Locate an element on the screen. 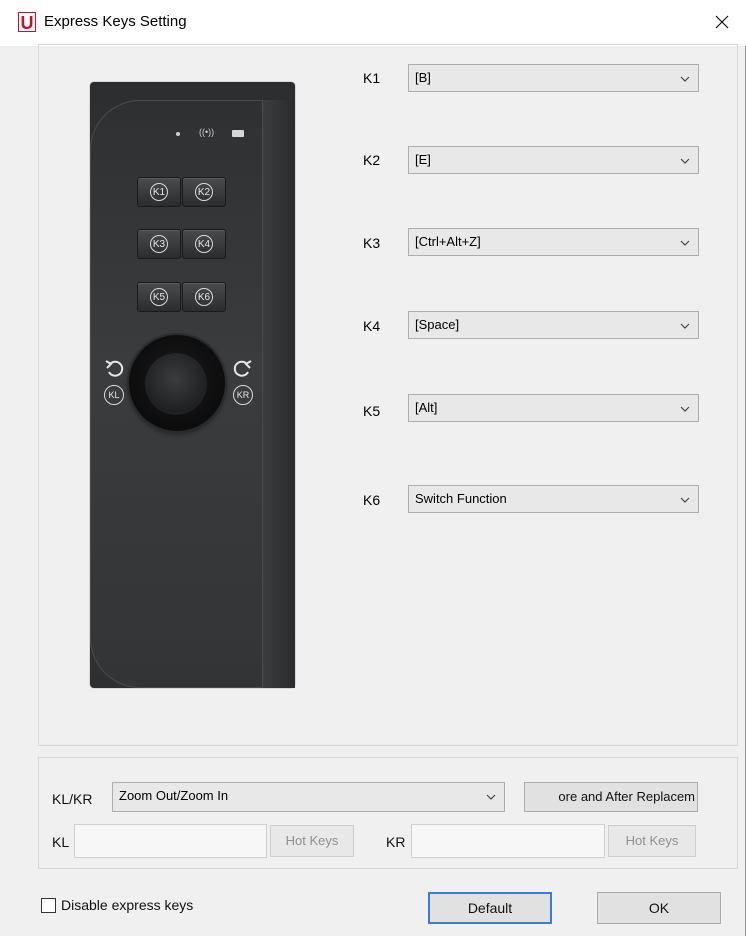 This screenshot has width=746, height=936. close-button is located at coordinates (722, 22).